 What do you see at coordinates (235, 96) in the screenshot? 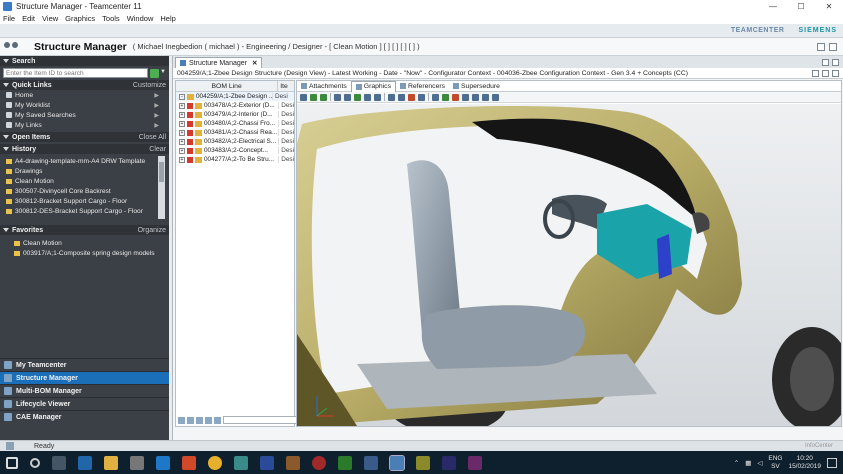
I see `table-row: -004259/A;1-Zbee Design ... Desi` at bounding box center [235, 96].